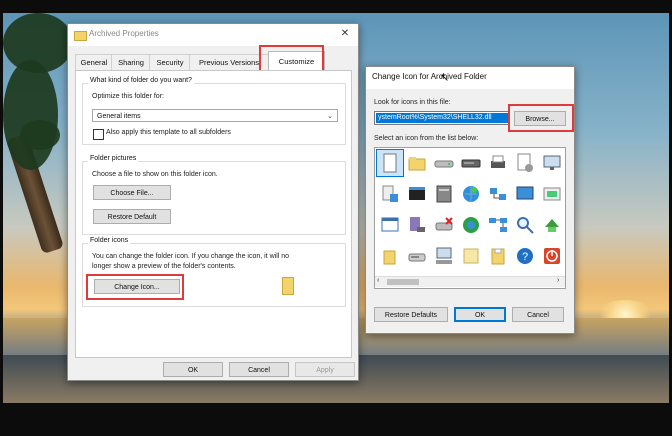  Describe the element at coordinates (113, 158) in the screenshot. I see `pictures-heading: Folder pictures` at that location.